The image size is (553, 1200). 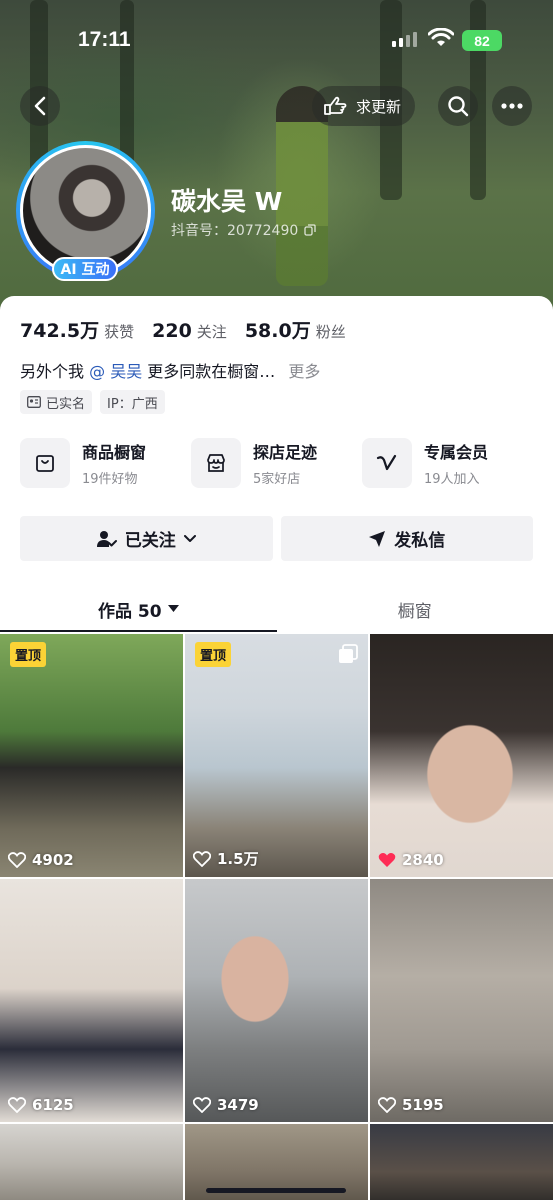 What do you see at coordinates (310, 230) in the screenshot?
I see `copy-icon` at bounding box center [310, 230].